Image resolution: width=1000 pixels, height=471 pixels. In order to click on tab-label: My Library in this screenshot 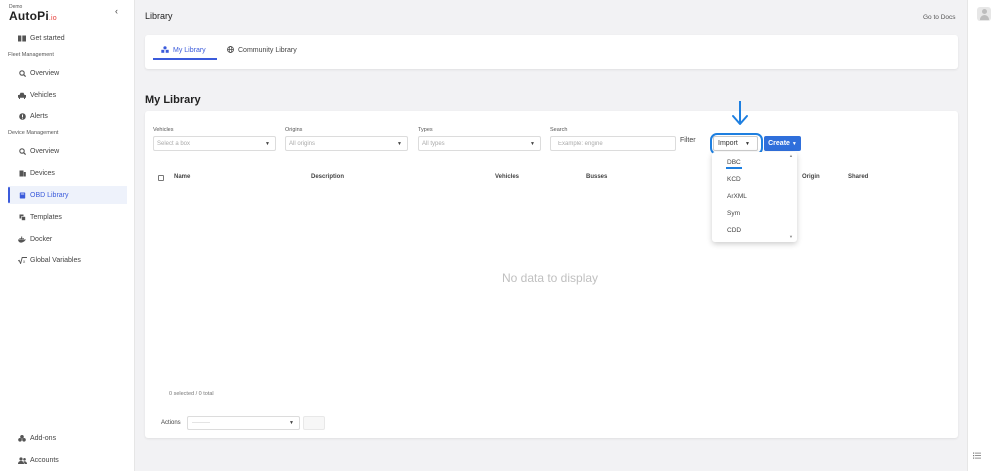, I will do `click(189, 50)`.